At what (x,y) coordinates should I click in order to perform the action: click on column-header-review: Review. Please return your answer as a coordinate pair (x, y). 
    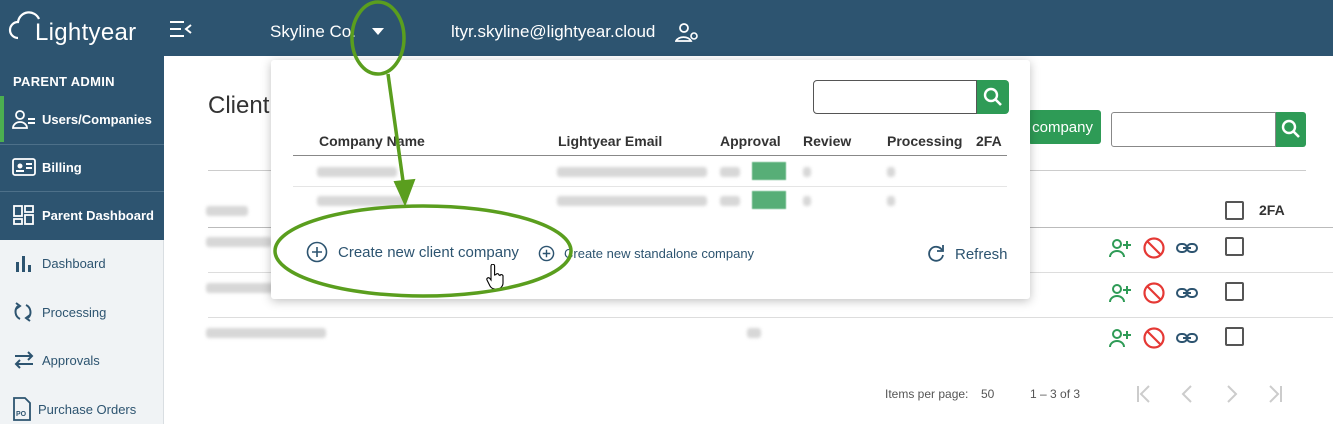
    Looking at the image, I should click on (827, 141).